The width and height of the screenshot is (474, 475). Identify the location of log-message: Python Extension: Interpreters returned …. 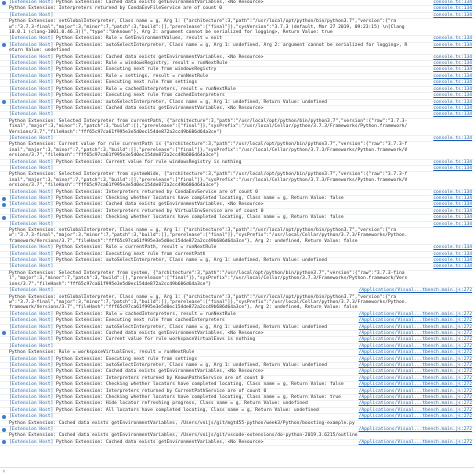
(158, 211).